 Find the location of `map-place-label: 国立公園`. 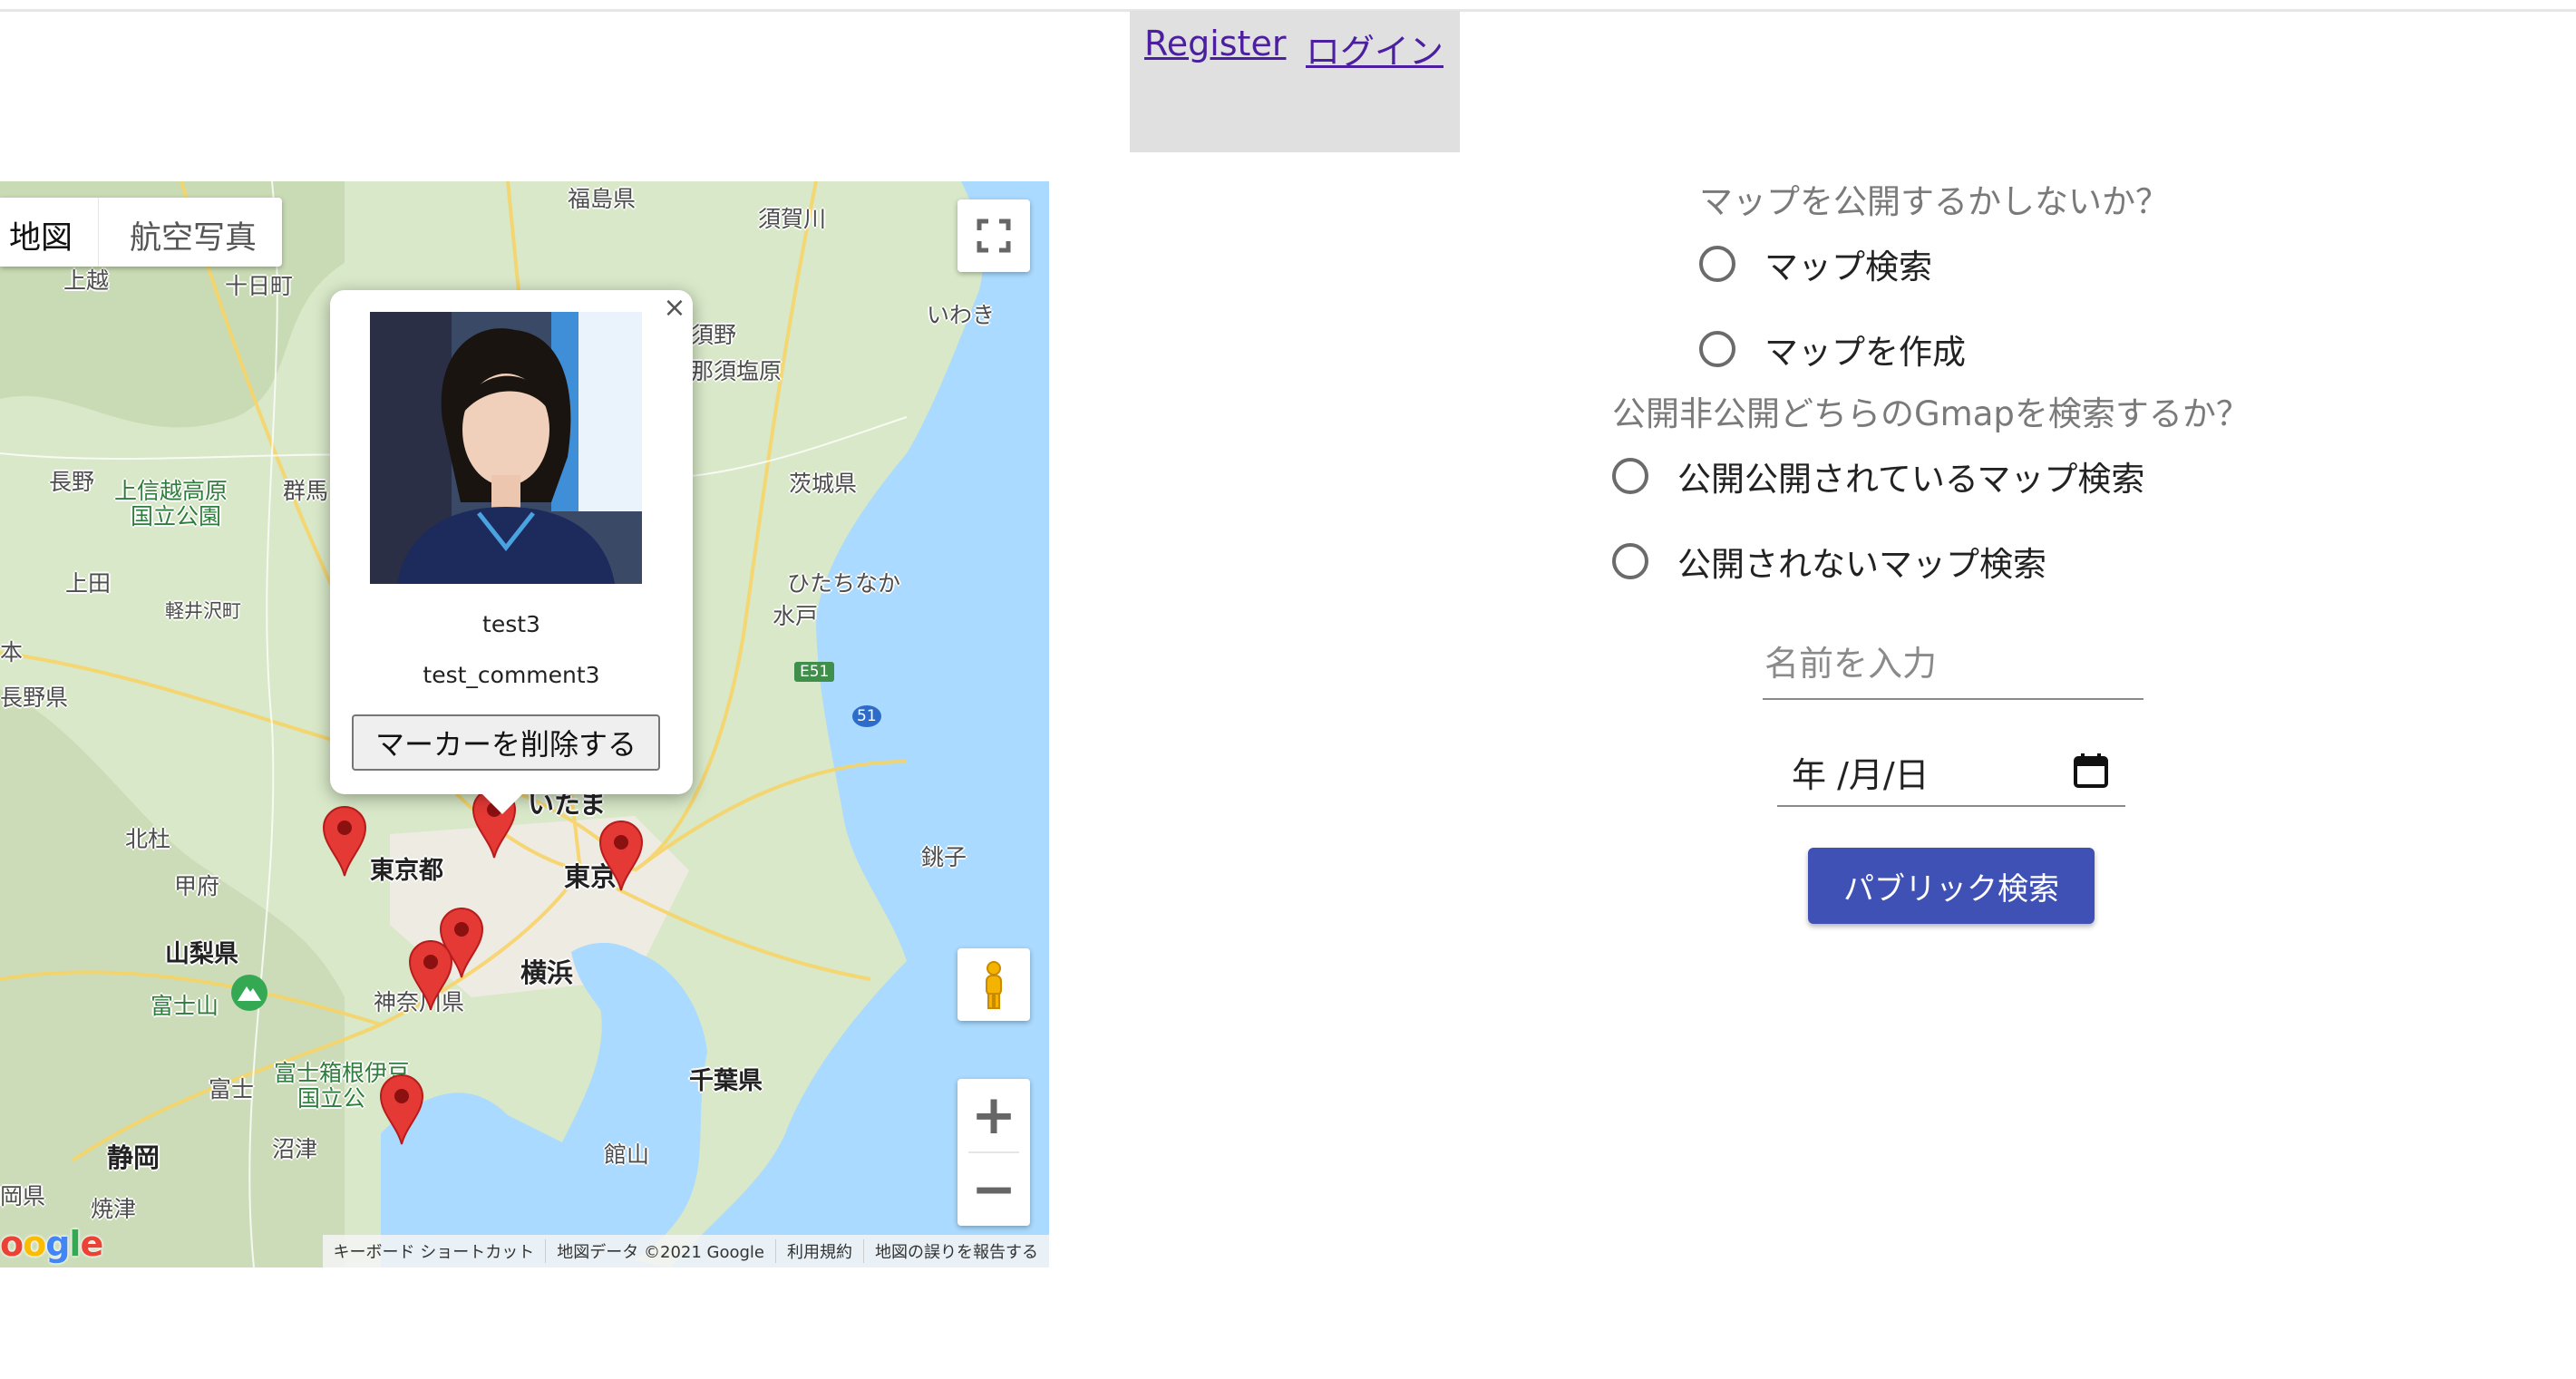

map-place-label: 国立公園 is located at coordinates (176, 516).